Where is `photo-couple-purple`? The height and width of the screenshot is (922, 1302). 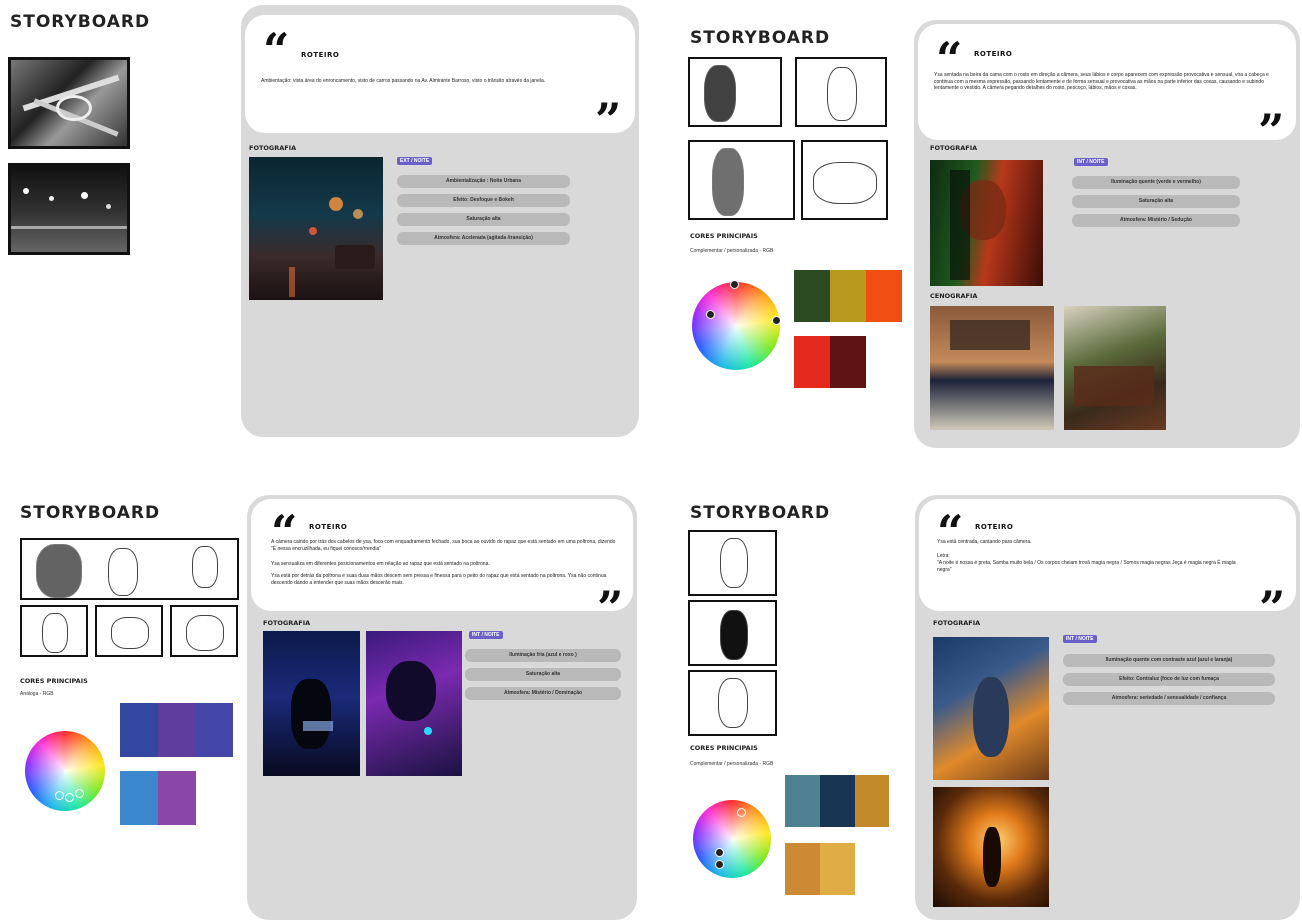
photo-couple-purple is located at coordinates (414, 703).